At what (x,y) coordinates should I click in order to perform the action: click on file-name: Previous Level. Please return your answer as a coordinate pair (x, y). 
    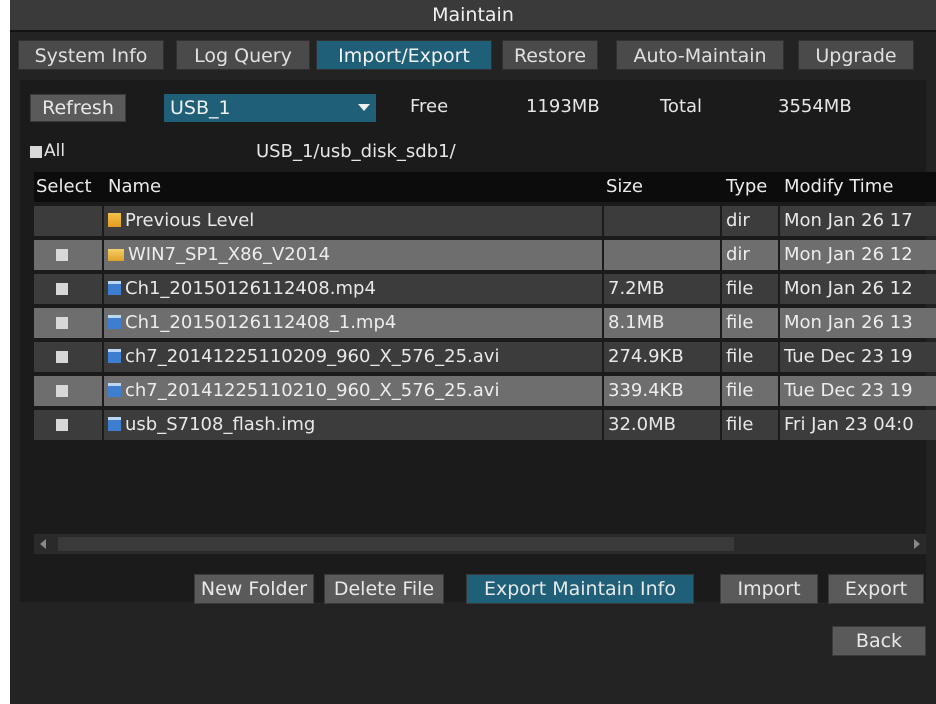
    Looking at the image, I should click on (190, 220).